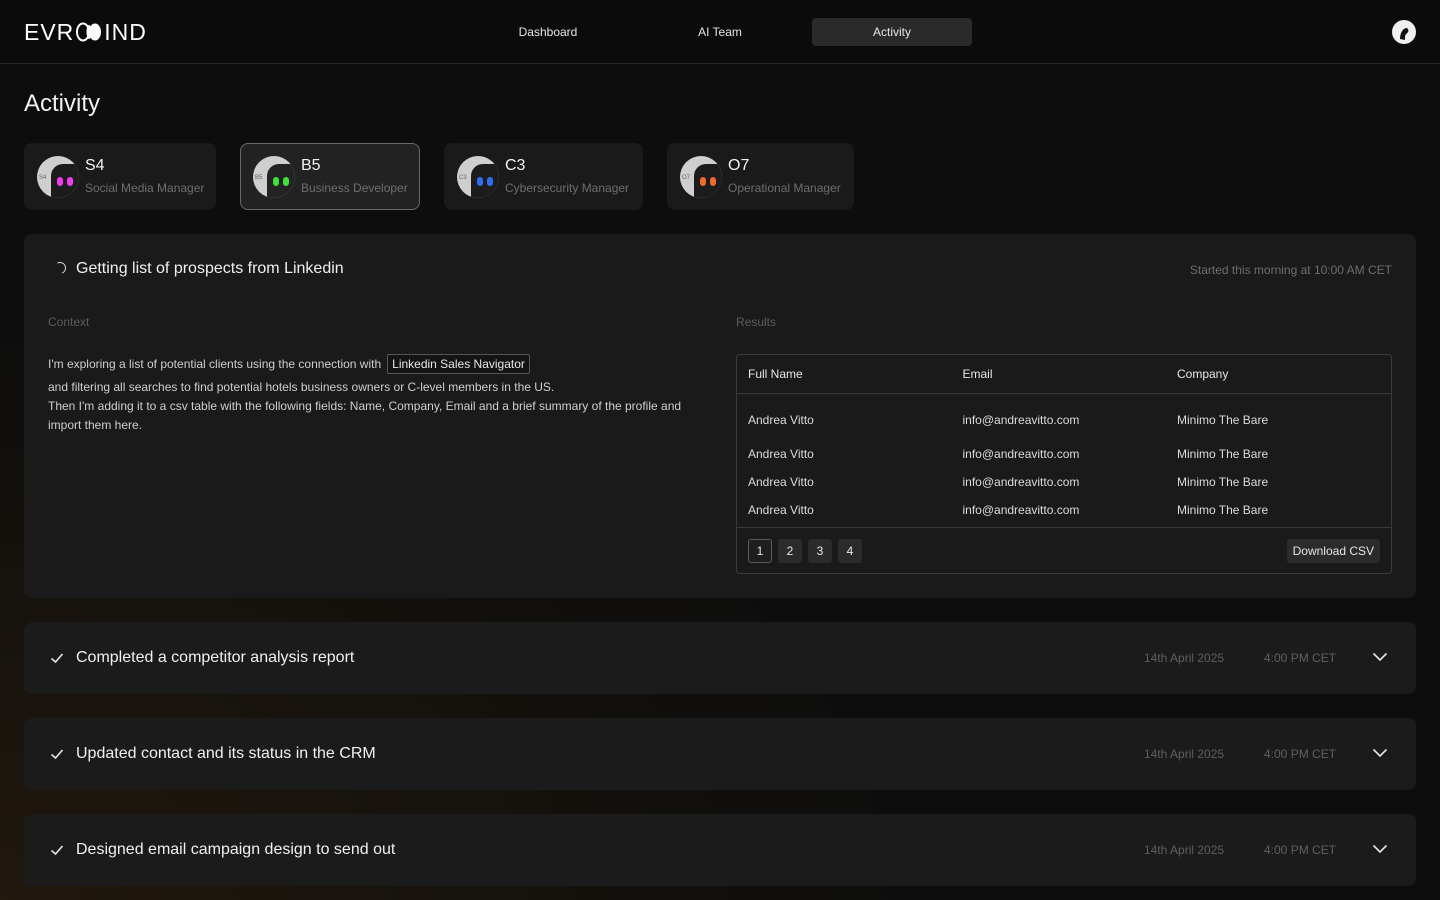 The image size is (1440, 900). I want to click on agent-role: Cybersecurity Manager, so click(567, 188).